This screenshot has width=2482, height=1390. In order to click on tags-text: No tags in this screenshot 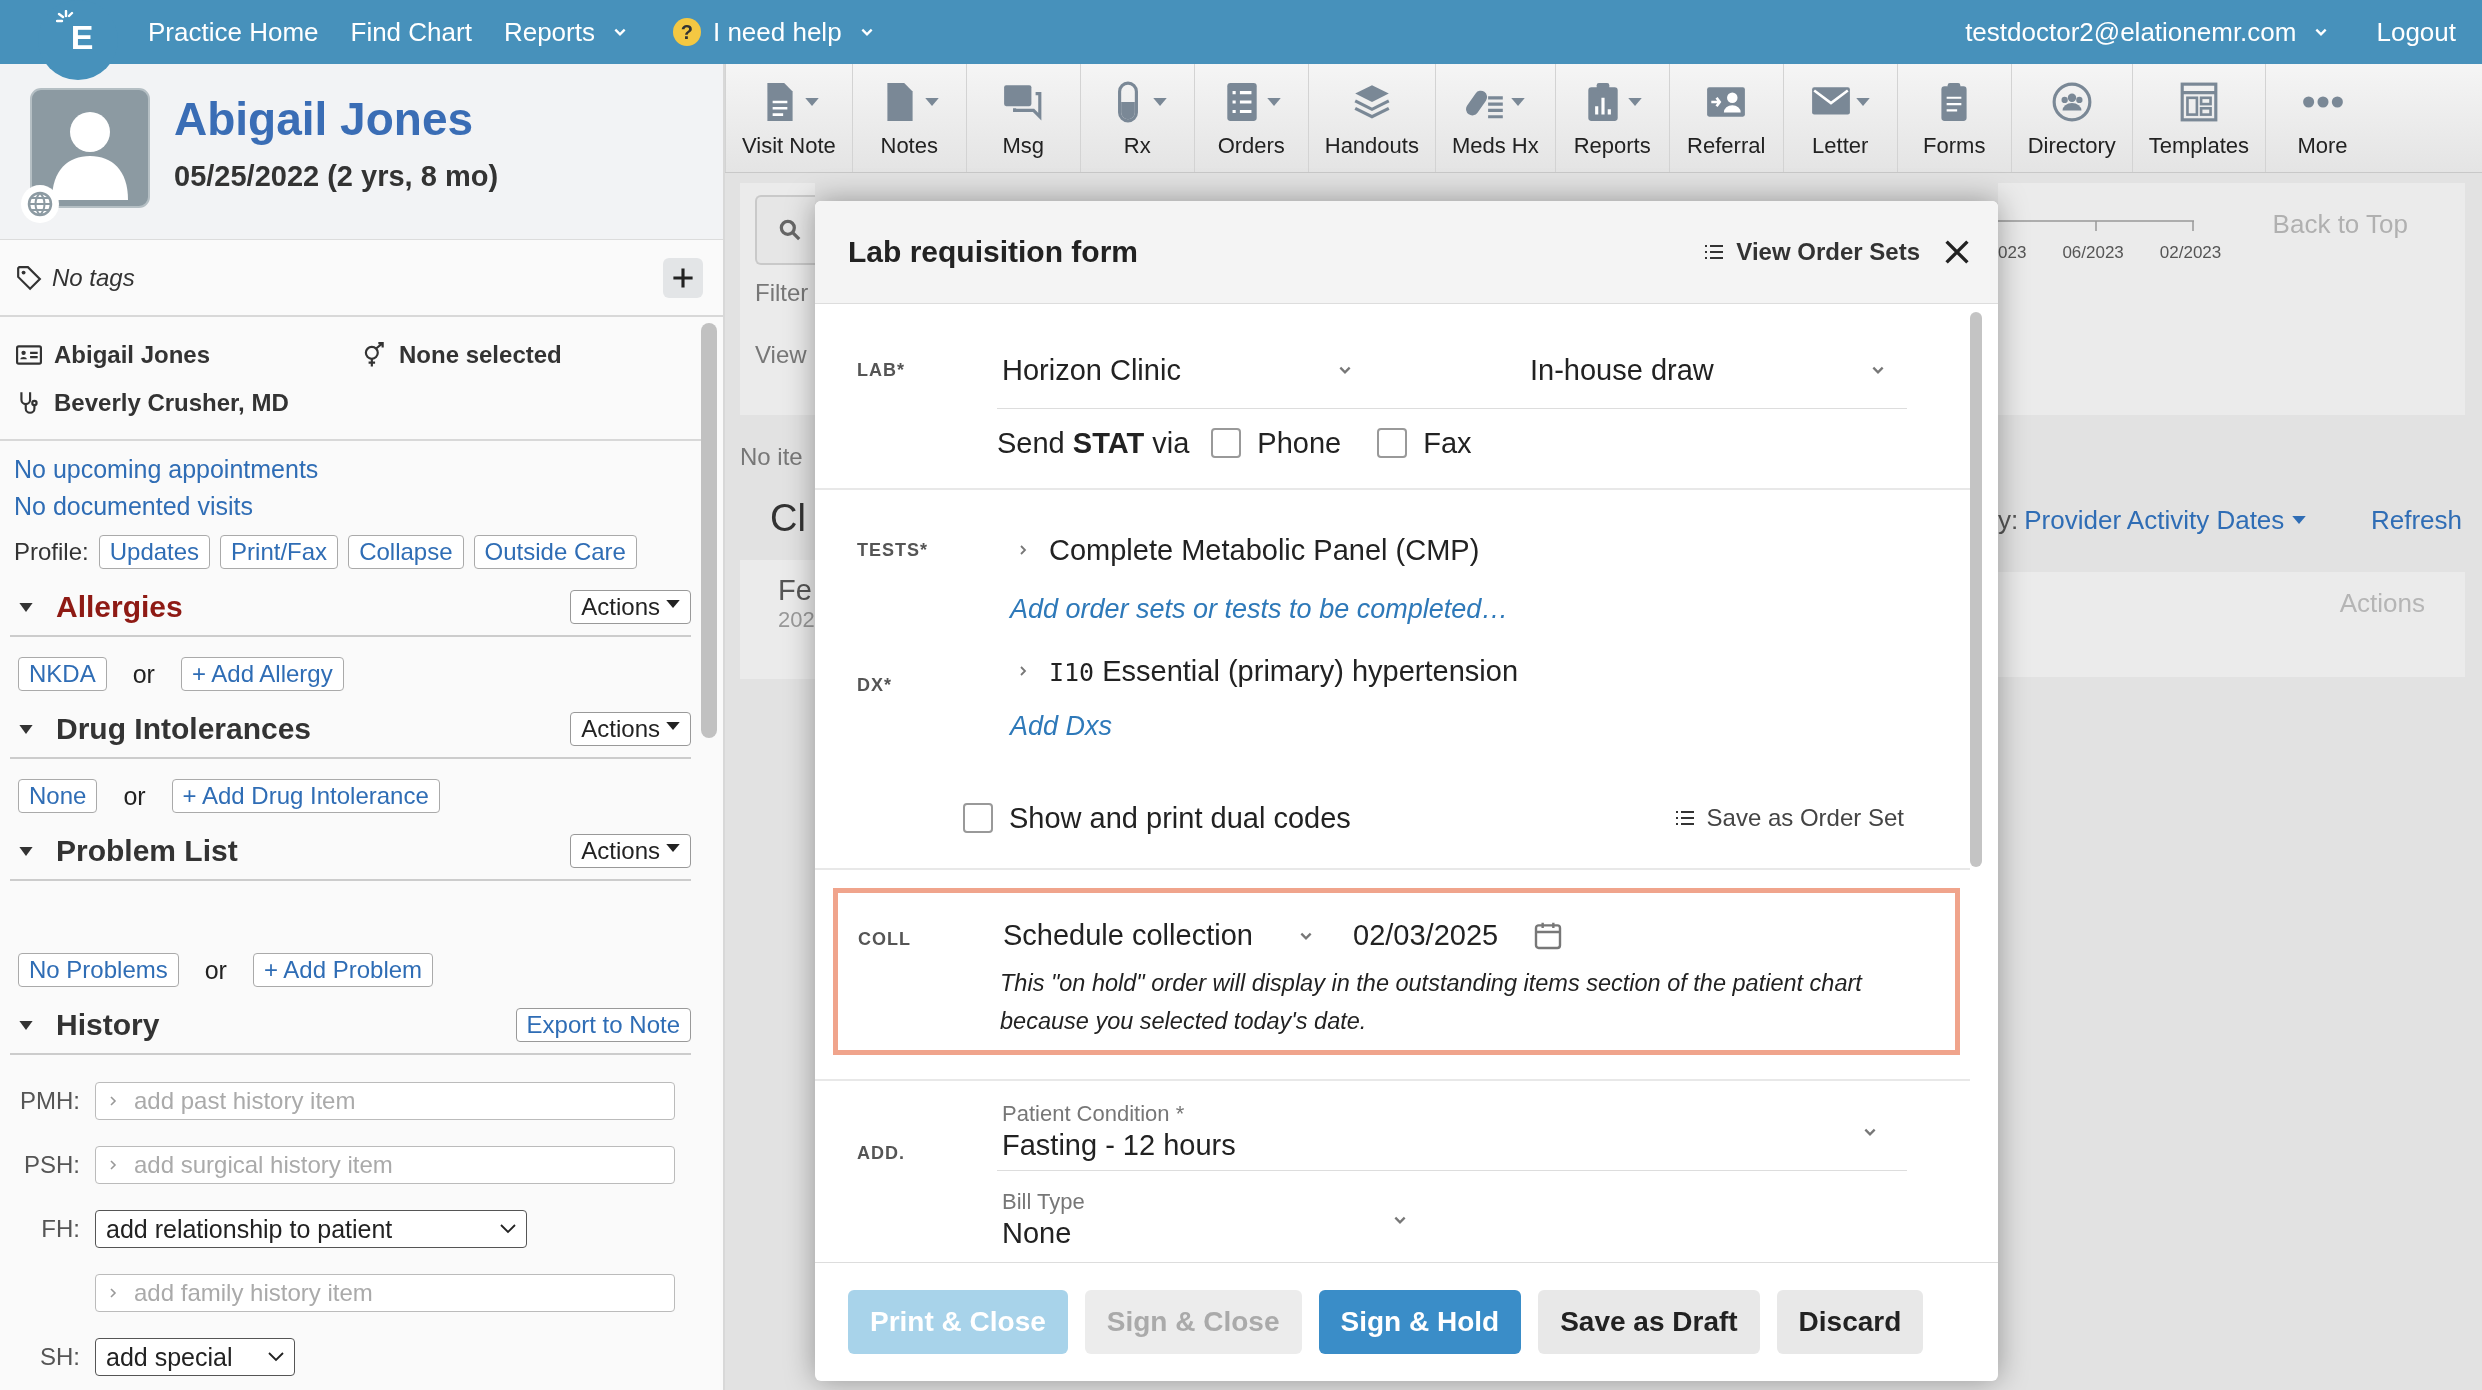, I will do `click(93, 277)`.